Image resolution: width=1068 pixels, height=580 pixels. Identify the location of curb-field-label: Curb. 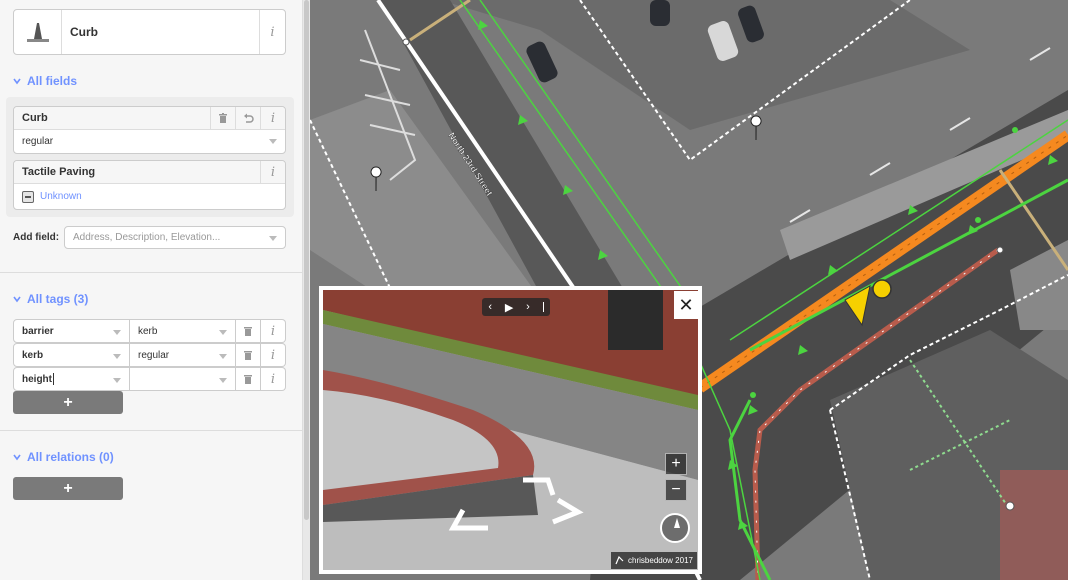
(35, 118).